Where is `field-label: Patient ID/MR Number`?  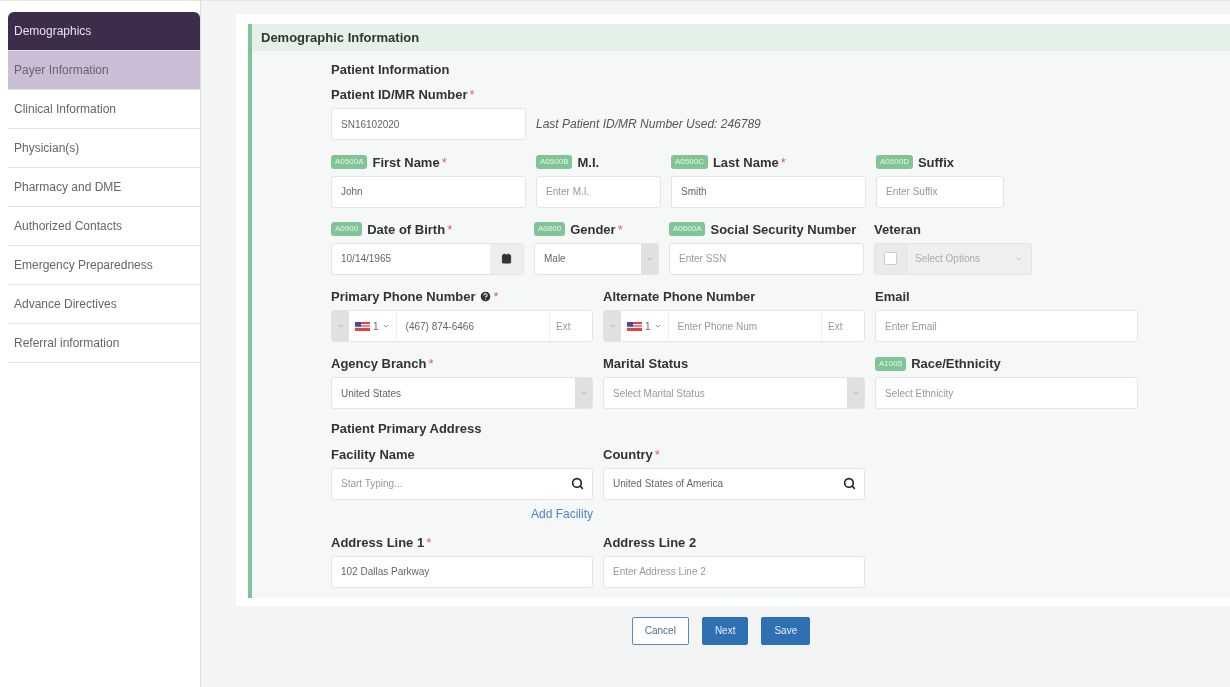
field-label: Patient ID/MR Number is located at coordinates (399, 95).